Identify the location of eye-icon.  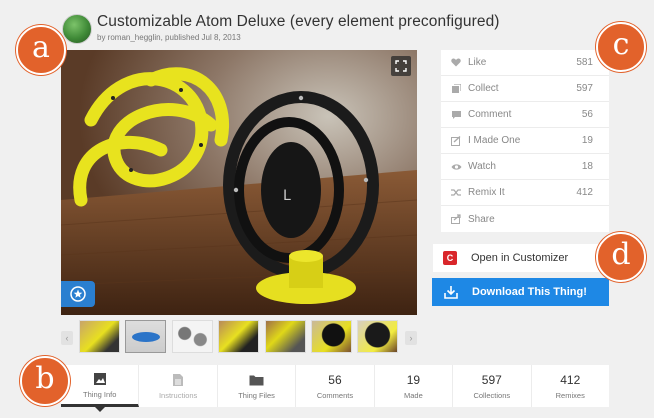
(456, 167).